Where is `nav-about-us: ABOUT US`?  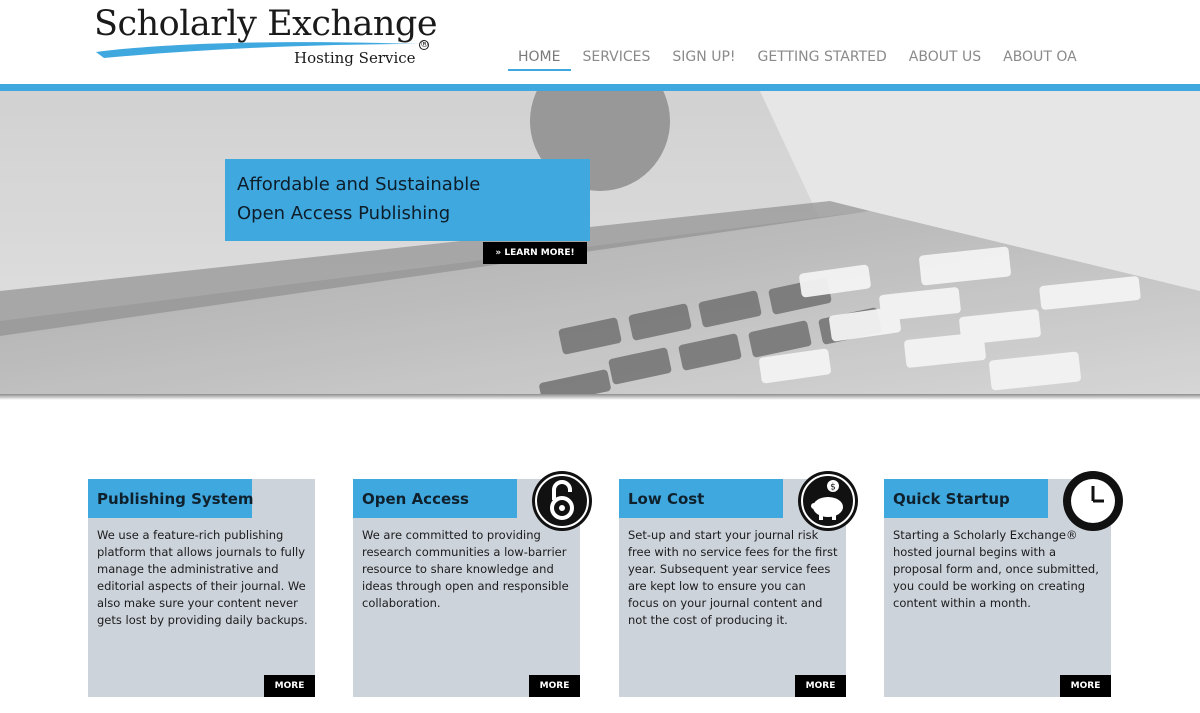 nav-about-us: ABOUT US is located at coordinates (945, 59).